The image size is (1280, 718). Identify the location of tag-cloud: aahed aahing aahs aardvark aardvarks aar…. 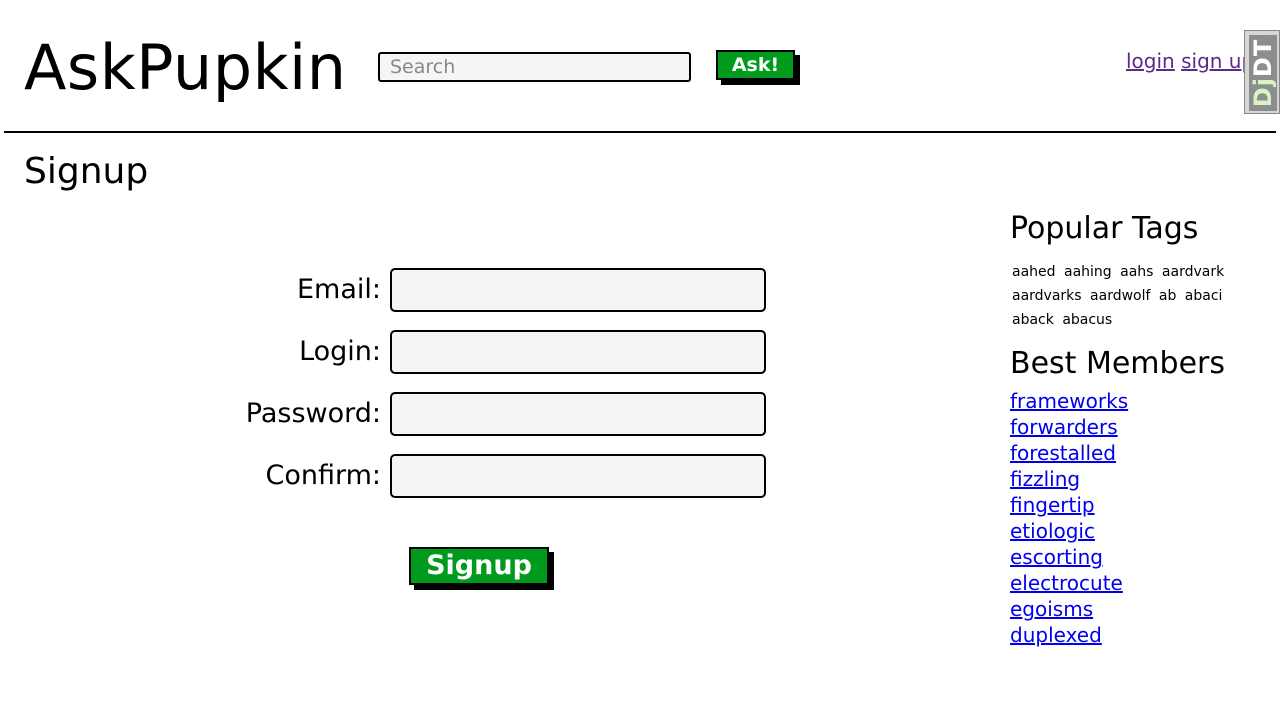
(1132, 296).